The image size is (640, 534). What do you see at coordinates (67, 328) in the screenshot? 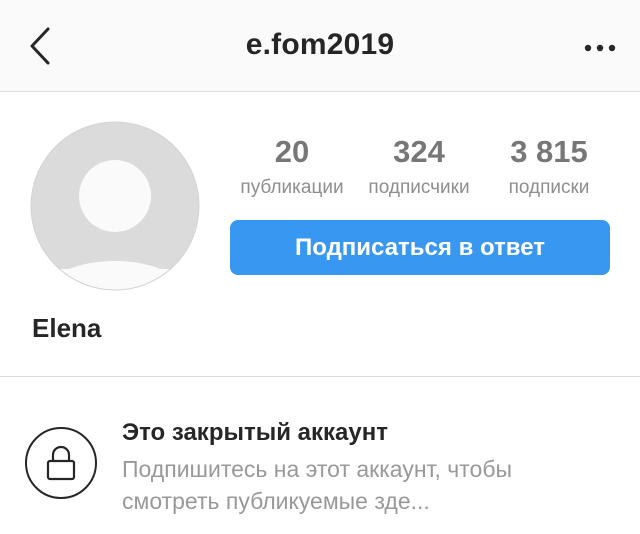
I see `profile-display-name: Elena` at bounding box center [67, 328].